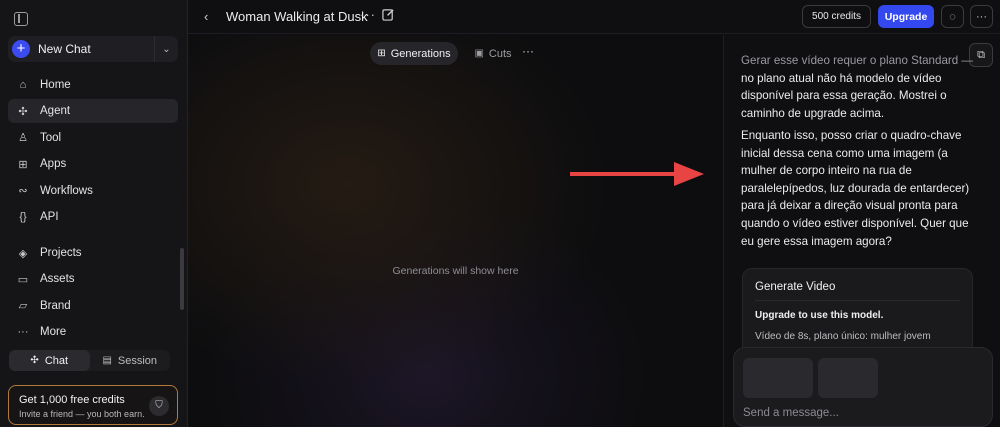  I want to click on annotation-arrow-icon, so click(637, 174).